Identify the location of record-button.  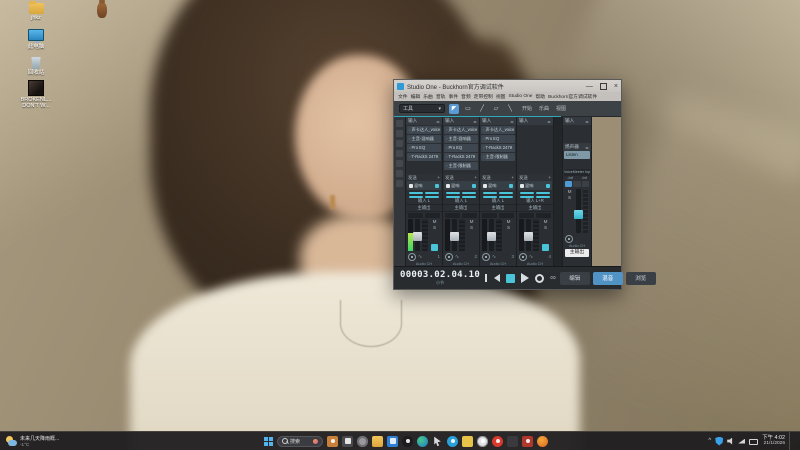
(540, 278).